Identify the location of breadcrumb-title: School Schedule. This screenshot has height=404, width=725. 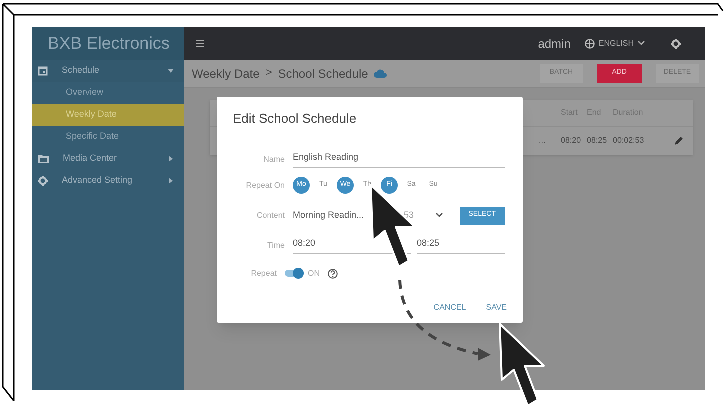
(323, 74).